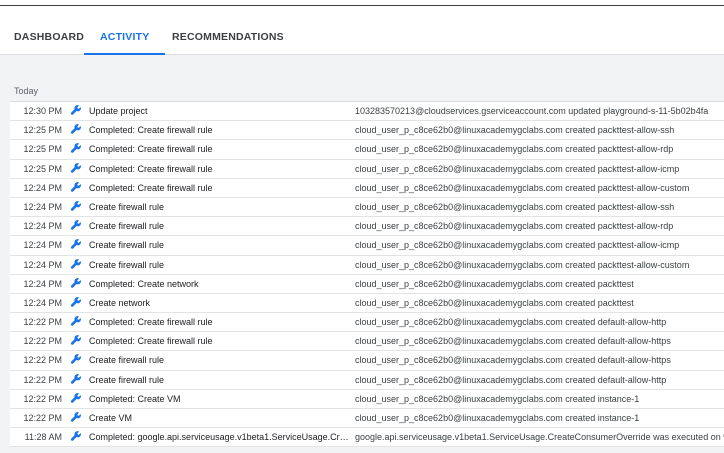 Image resolution: width=724 pixels, height=453 pixels. Describe the element at coordinates (220, 111) in the screenshot. I see `activity-title: Update project` at that location.